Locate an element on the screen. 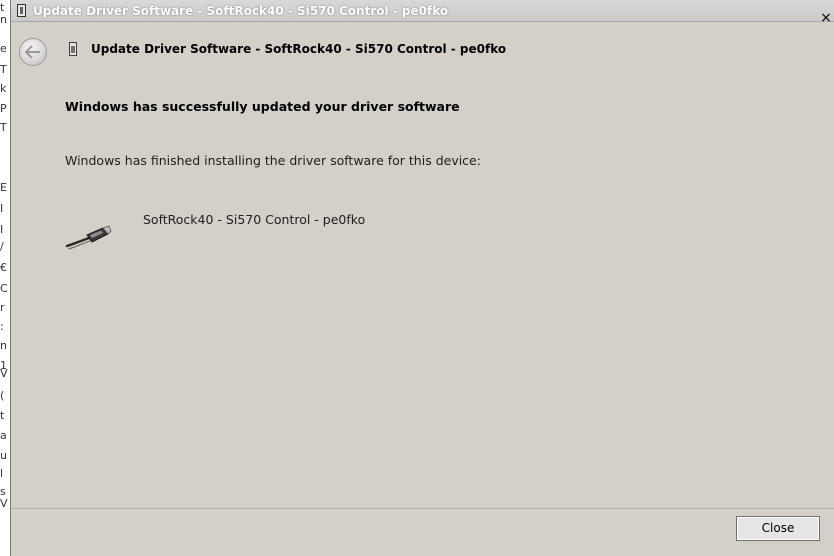 This screenshot has width=834, height=556. usb-plug-icon is located at coordinates (88, 237).